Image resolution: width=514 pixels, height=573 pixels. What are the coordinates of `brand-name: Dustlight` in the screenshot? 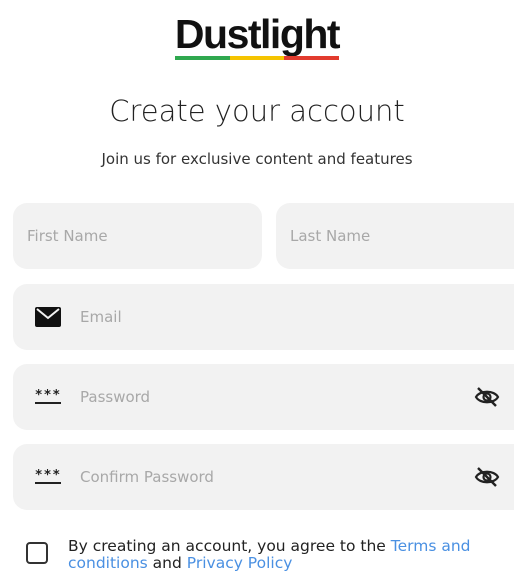 It's located at (257, 34).